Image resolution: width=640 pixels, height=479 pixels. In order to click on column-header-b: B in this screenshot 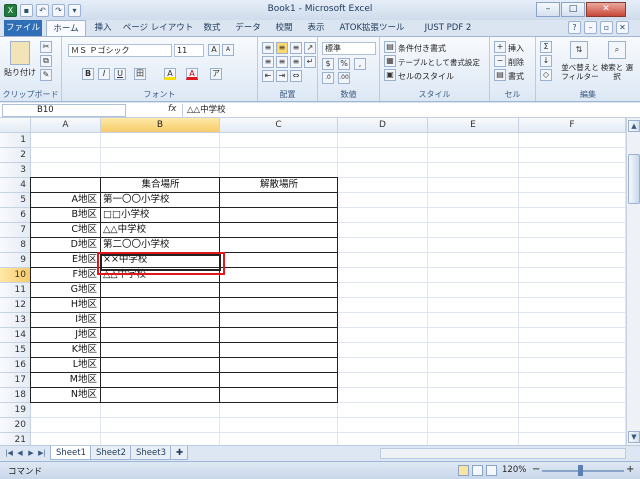, I will do `click(160, 125)`.